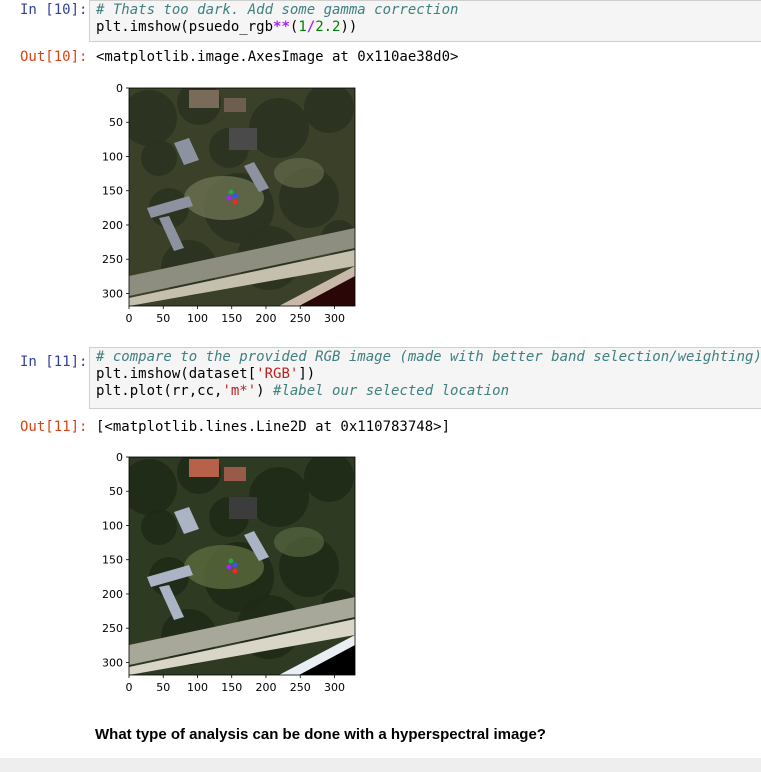 This screenshot has height=772, width=761. What do you see at coordinates (54, 57) in the screenshot?
I see `output-prompt-10: Out[10]:` at bounding box center [54, 57].